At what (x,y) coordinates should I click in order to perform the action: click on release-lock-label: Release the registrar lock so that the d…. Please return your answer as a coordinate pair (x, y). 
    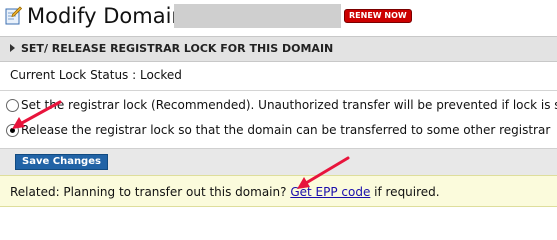
    Looking at the image, I should click on (286, 130).